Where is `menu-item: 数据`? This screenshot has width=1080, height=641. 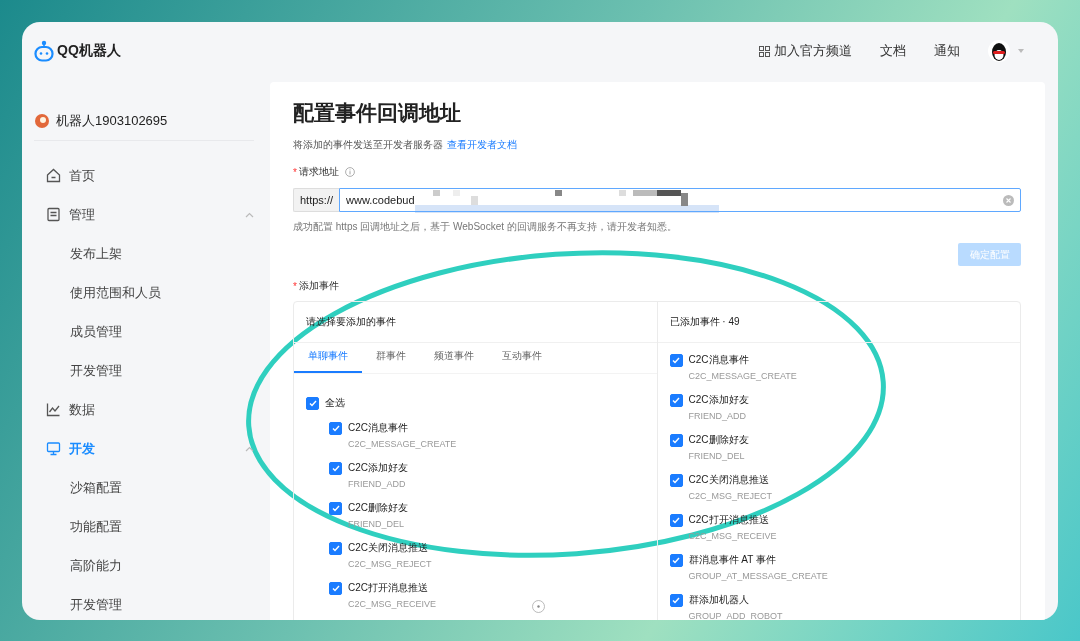
menu-item: 数据 is located at coordinates (144, 409).